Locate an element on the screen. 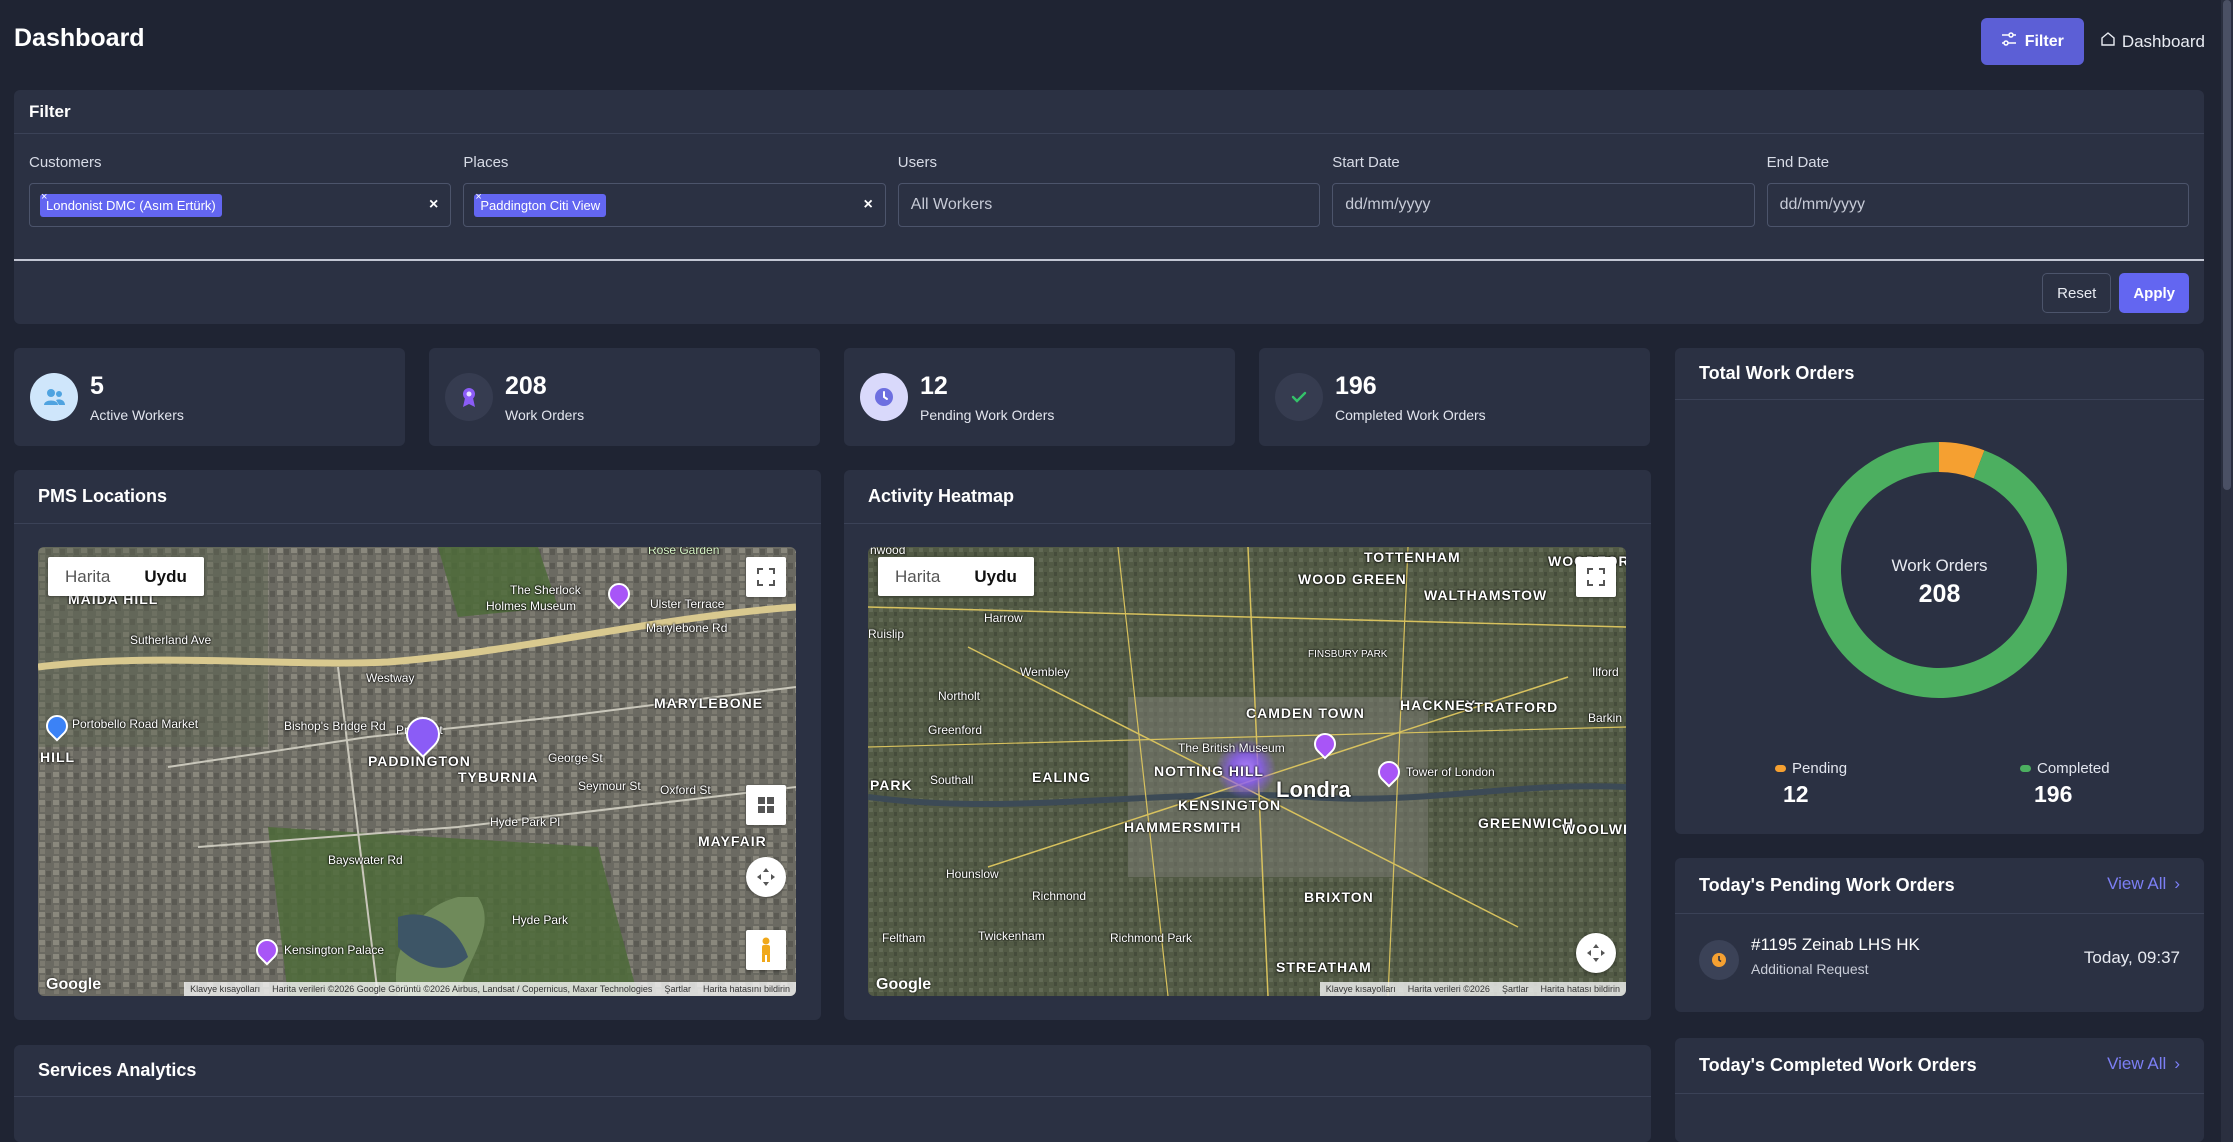 The width and height of the screenshot is (2233, 1142). stat-card-pending-work-orders: 12 Pending Work Orders is located at coordinates (1039, 397).